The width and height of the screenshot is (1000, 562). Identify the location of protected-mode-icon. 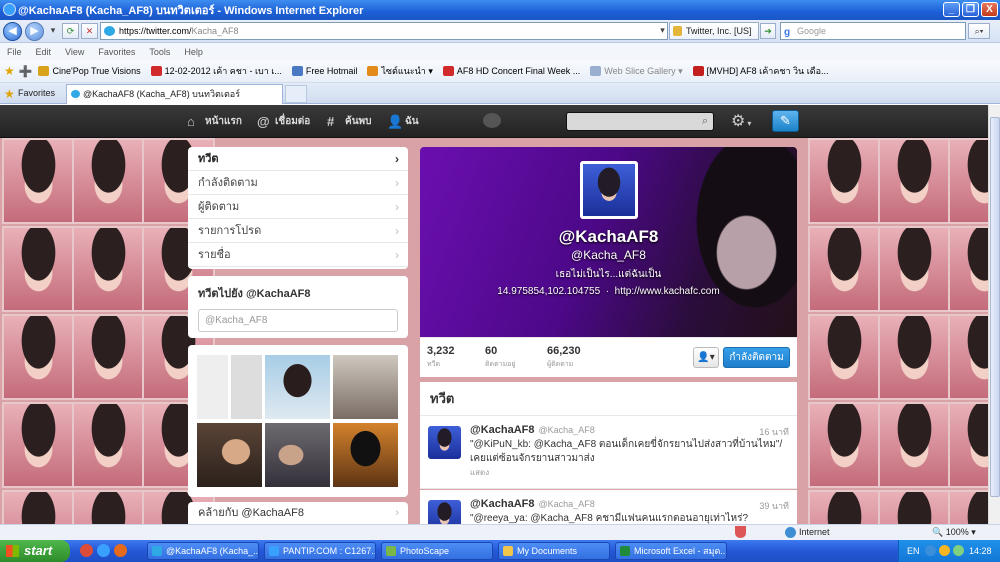
(740, 532).